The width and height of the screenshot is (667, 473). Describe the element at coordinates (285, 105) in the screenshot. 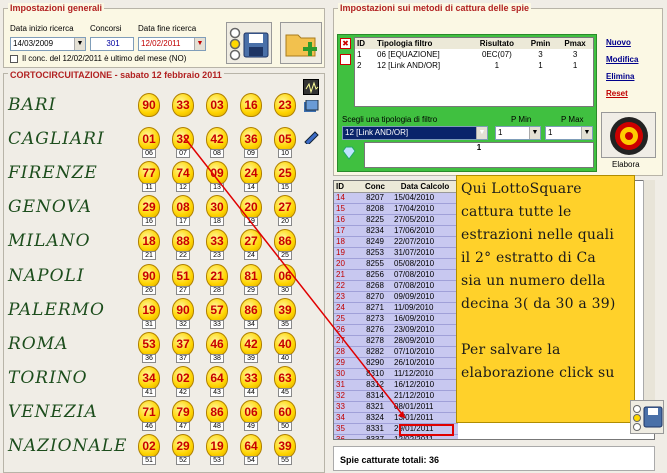

I see `number-ball: 23` at that location.